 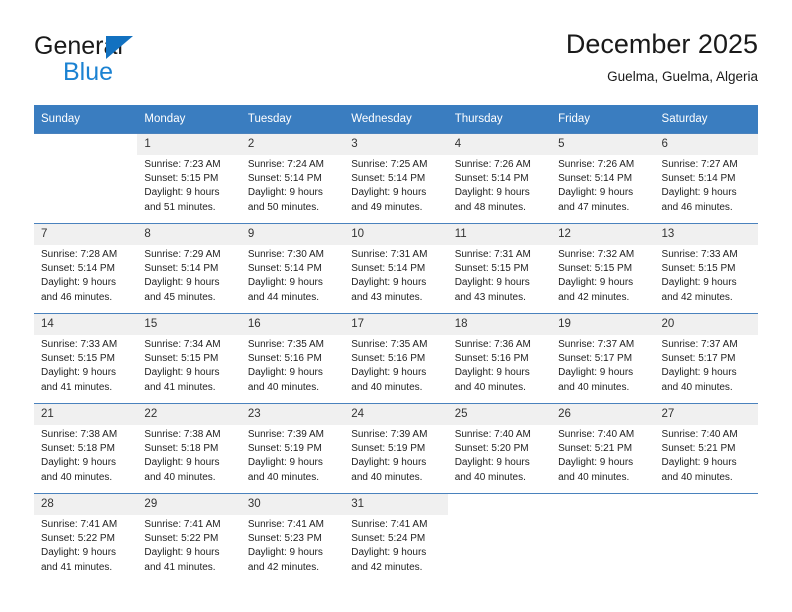 What do you see at coordinates (129, 60) in the screenshot?
I see `general-blue-logo: General Blue` at bounding box center [129, 60].